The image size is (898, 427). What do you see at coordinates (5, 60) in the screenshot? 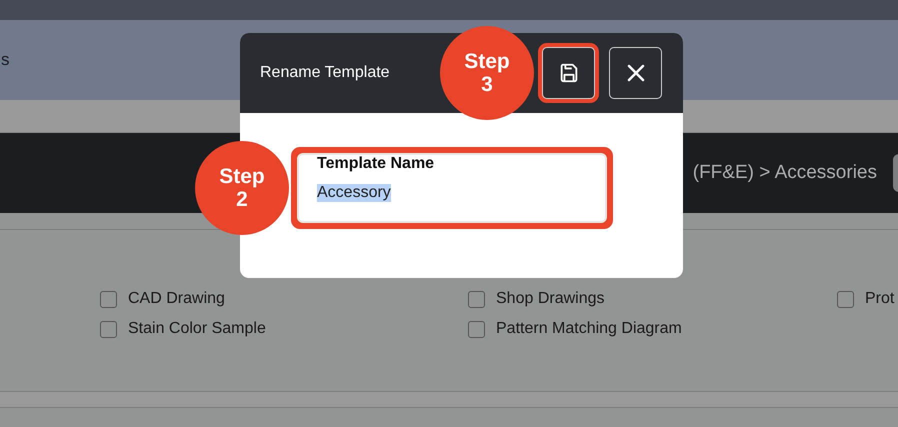
I see `heading-text: s` at bounding box center [5, 60].